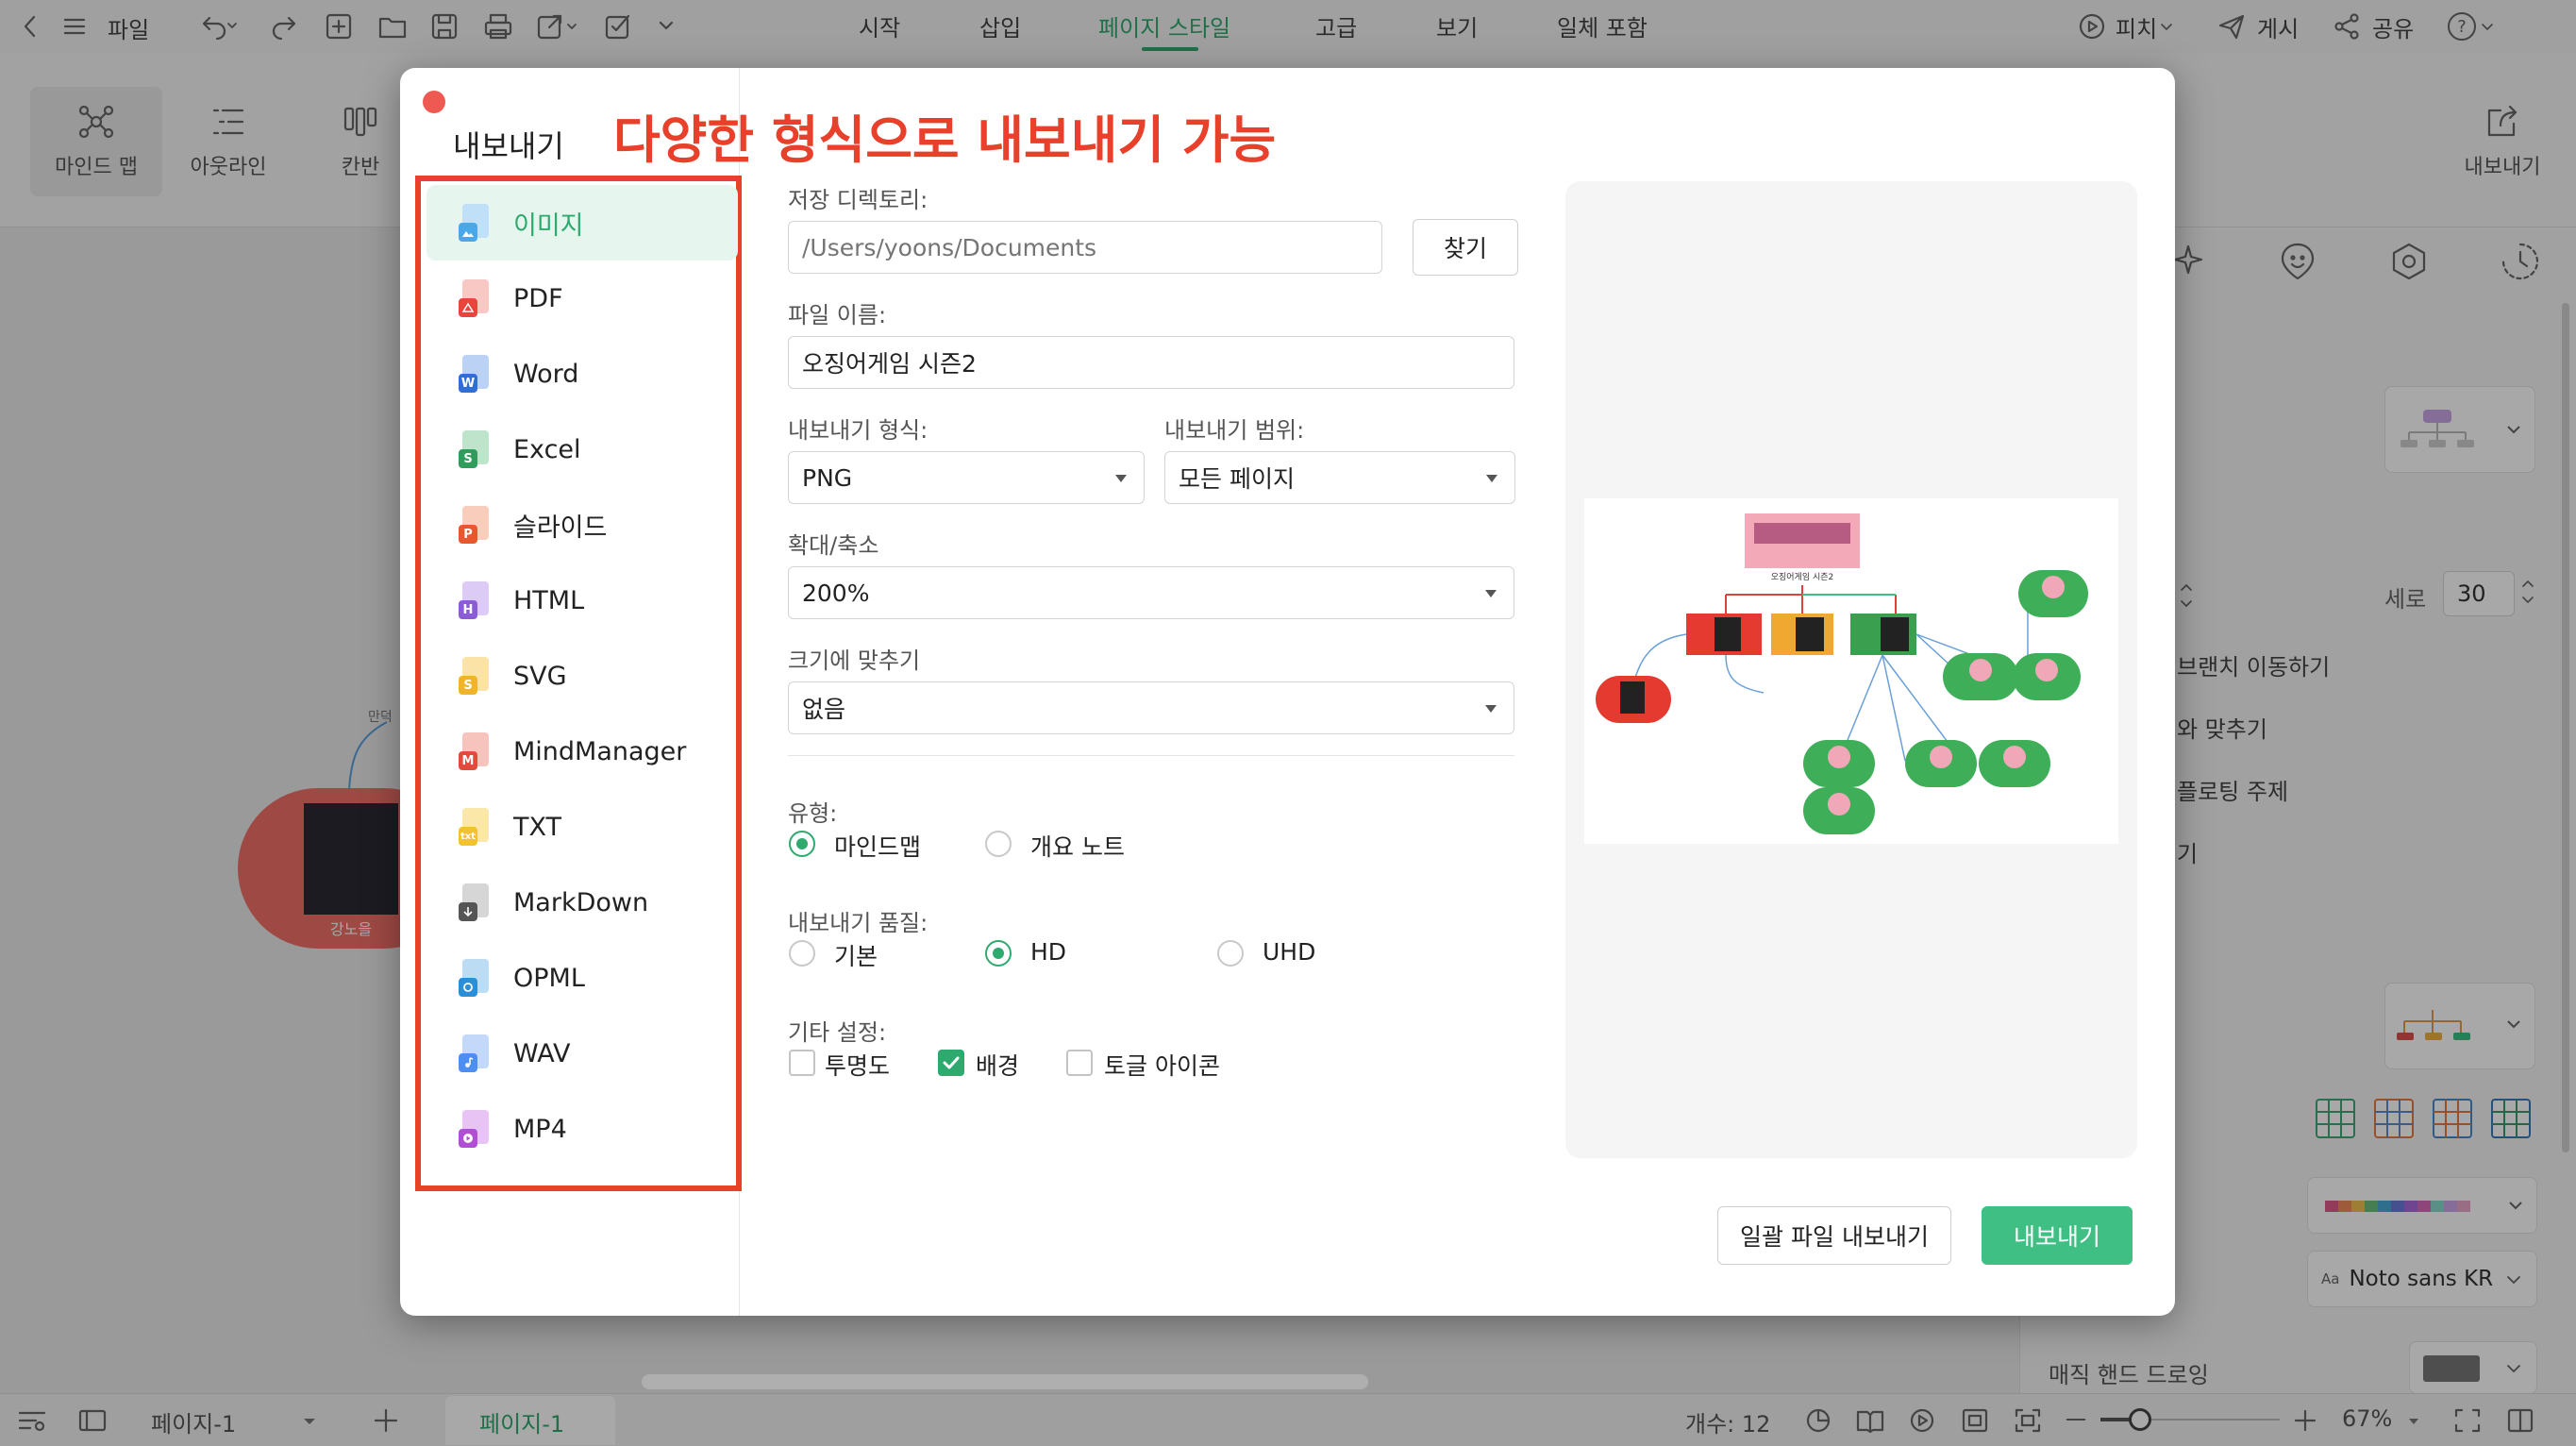  I want to click on format-label: MP4, so click(540, 1129).